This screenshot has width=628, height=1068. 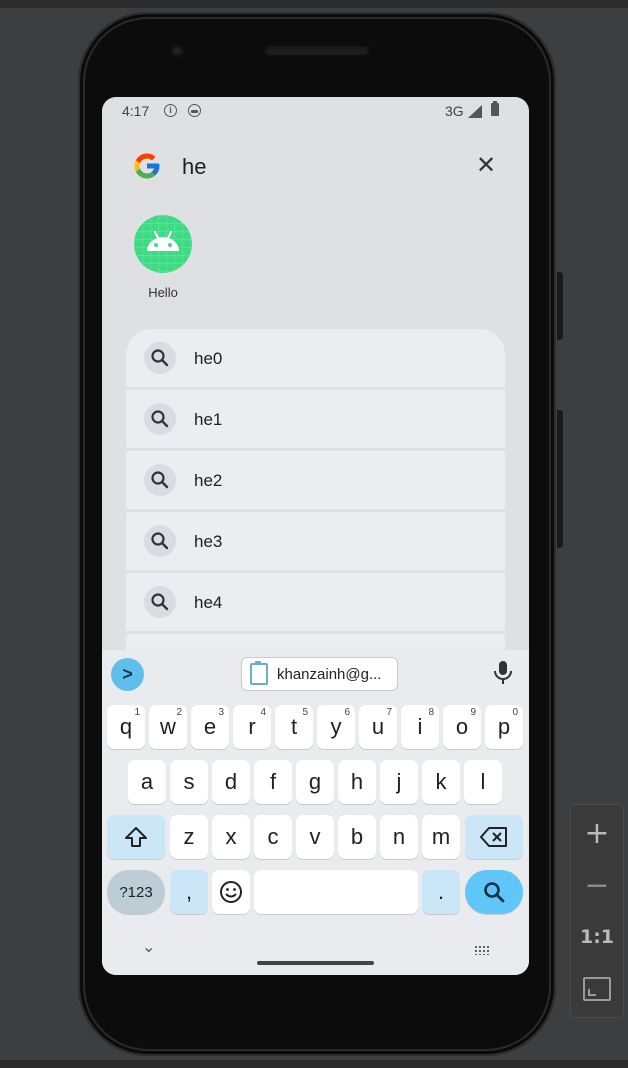 I want to click on shift-key, so click(x=136, y=837).